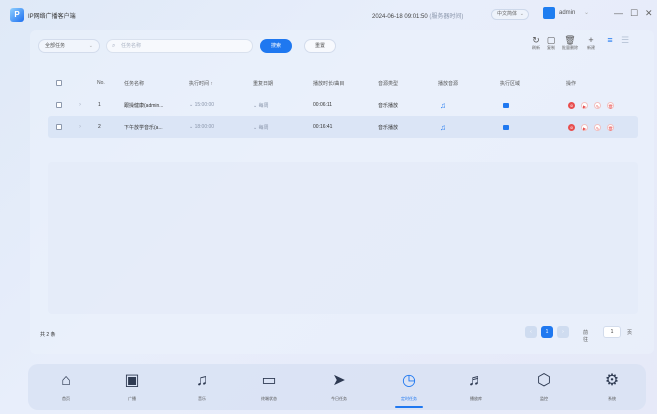 The width and height of the screenshot is (657, 414). What do you see at coordinates (409, 380) in the screenshot?
I see `timer-task-icon: ◷` at bounding box center [409, 380].